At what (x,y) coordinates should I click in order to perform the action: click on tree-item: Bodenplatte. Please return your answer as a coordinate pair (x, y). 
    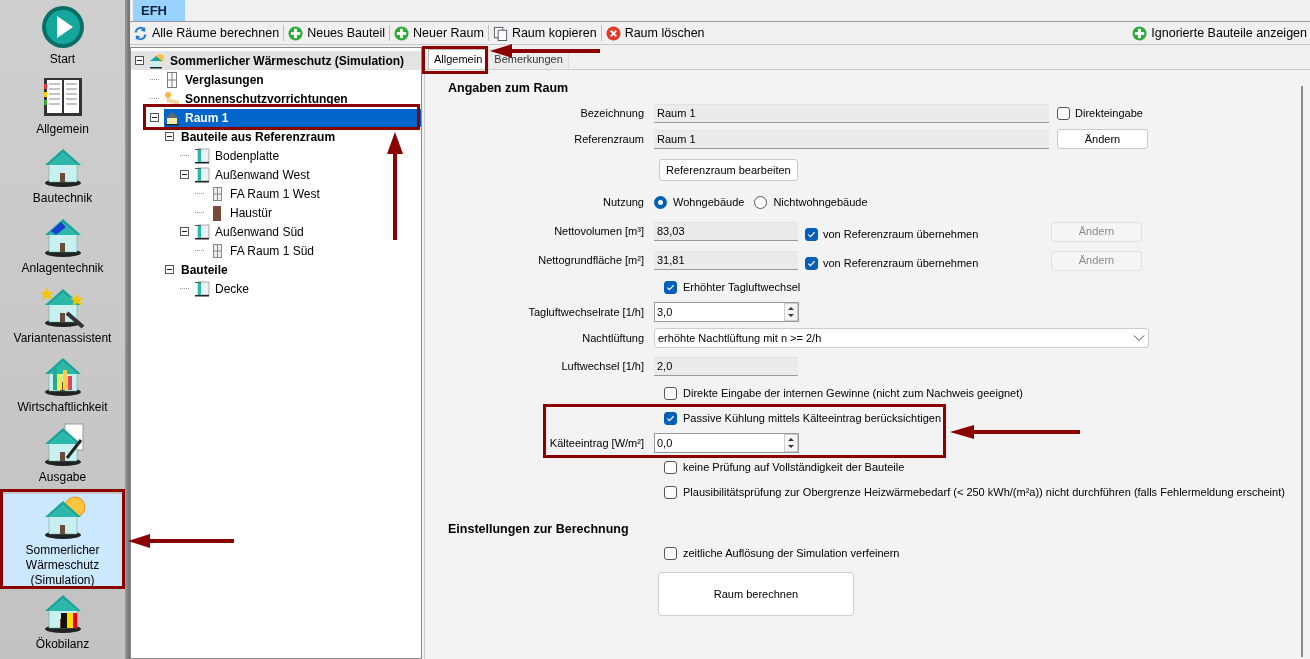
    Looking at the image, I should click on (238, 155).